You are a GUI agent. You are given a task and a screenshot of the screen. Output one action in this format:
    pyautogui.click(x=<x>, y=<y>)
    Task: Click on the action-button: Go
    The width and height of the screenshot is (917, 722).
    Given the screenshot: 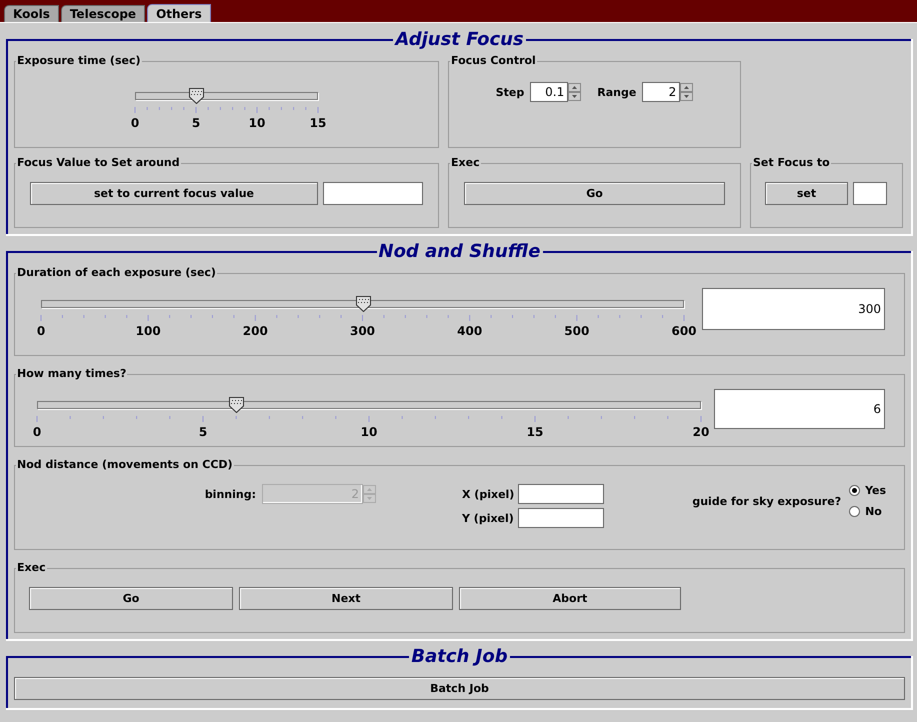 What is the action you would take?
    pyautogui.click(x=131, y=598)
    